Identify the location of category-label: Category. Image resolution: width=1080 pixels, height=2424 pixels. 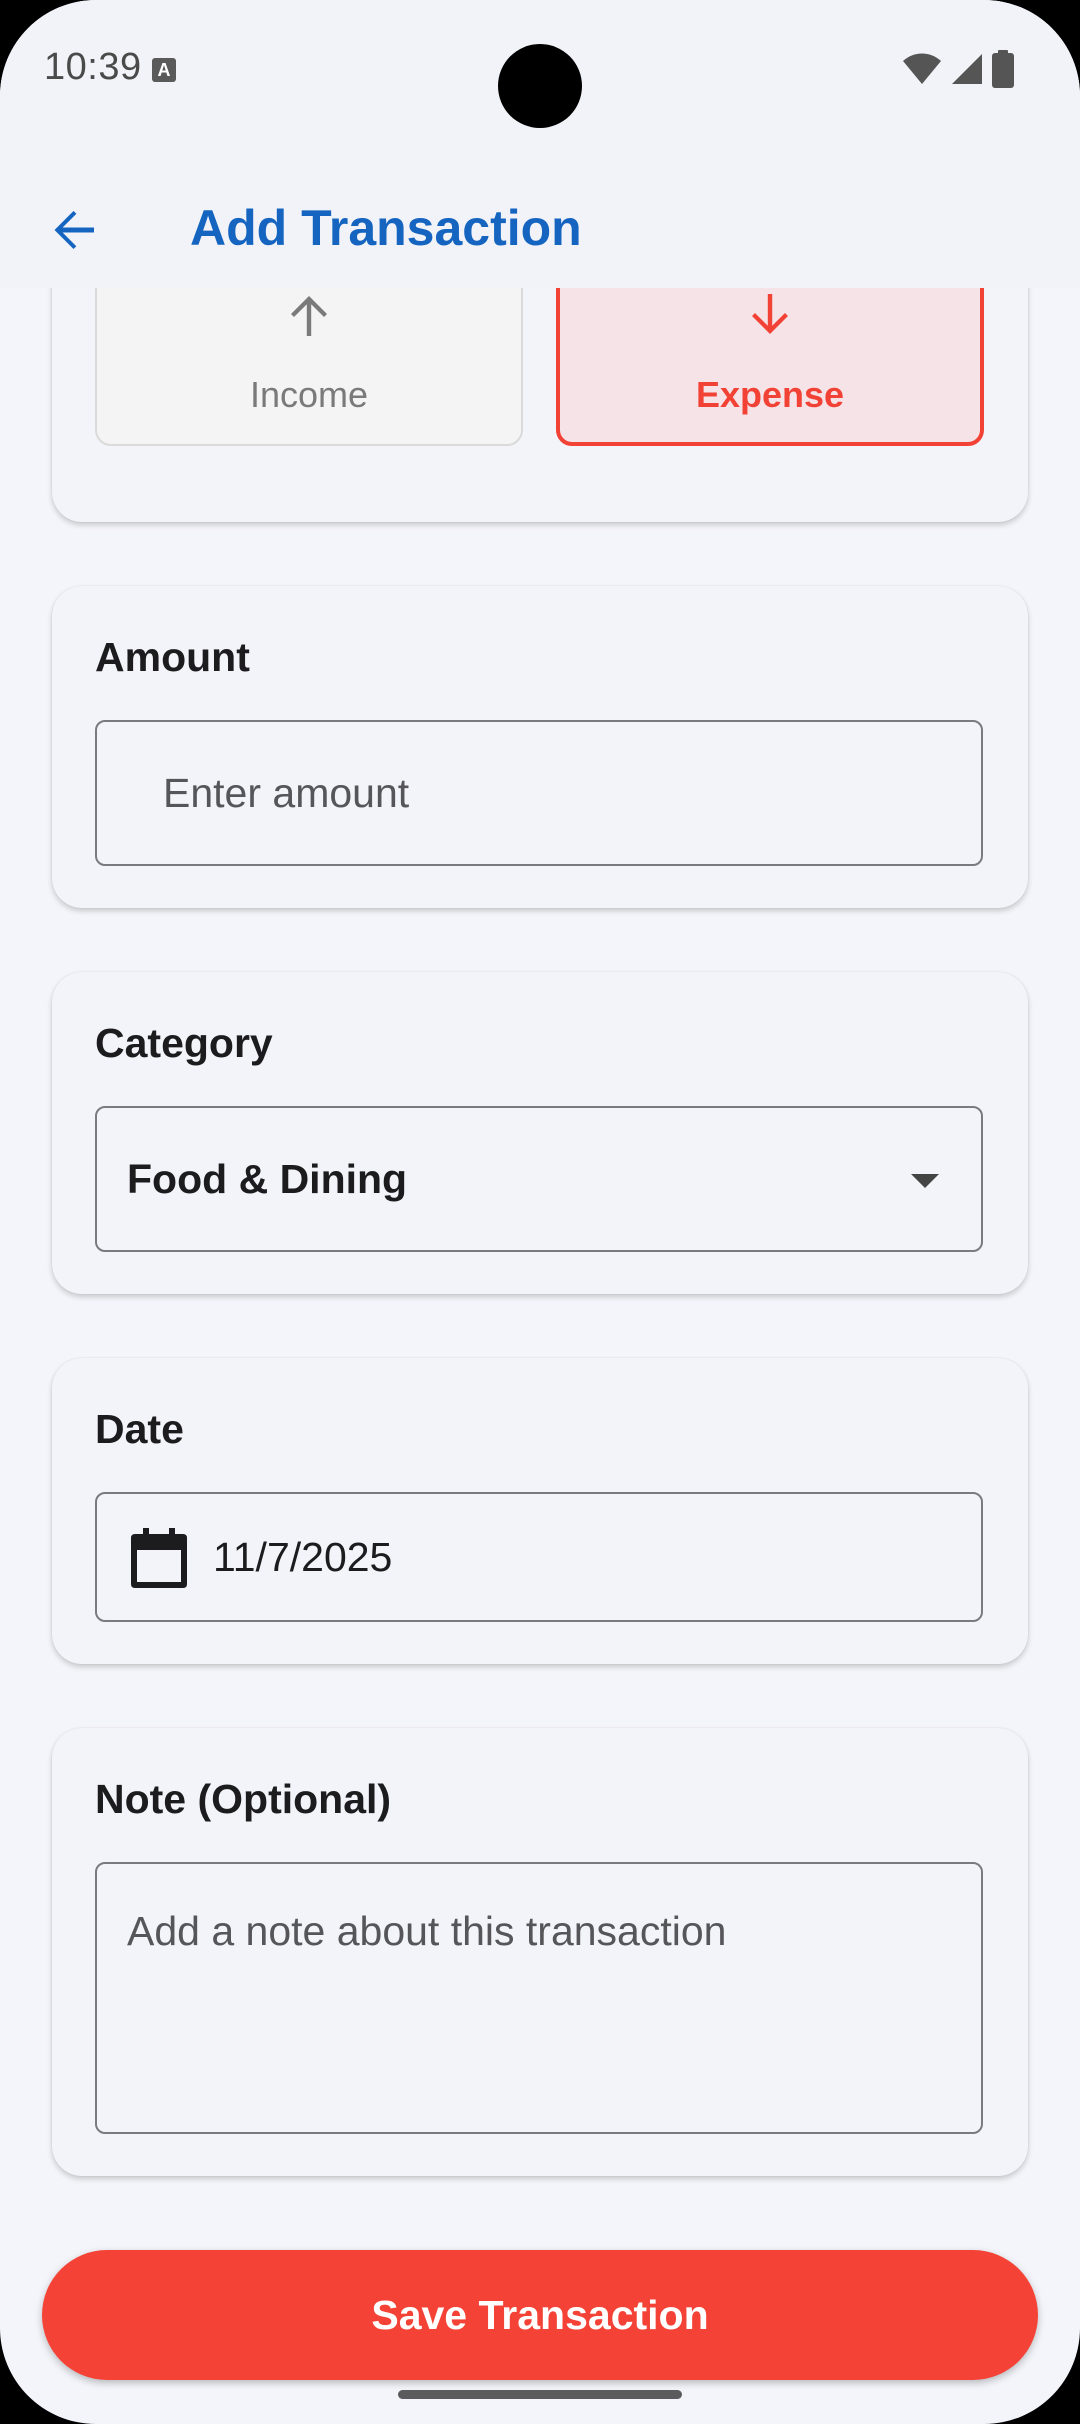
(184, 1043).